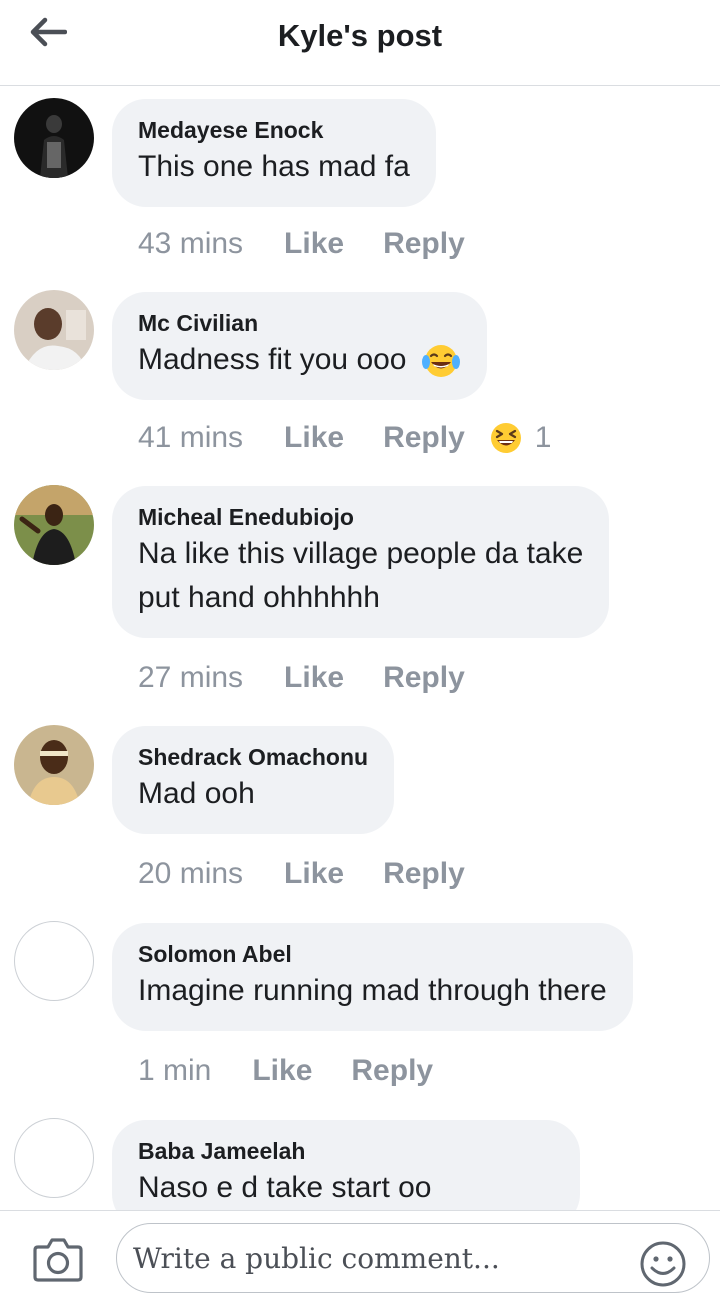  I want to click on emoji-button, so click(663, 1264).